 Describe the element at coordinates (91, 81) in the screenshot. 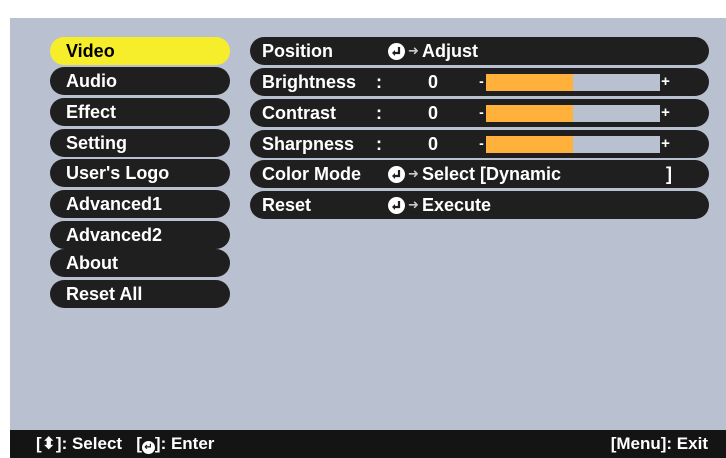

I see `menu-item-label: Audio` at that location.